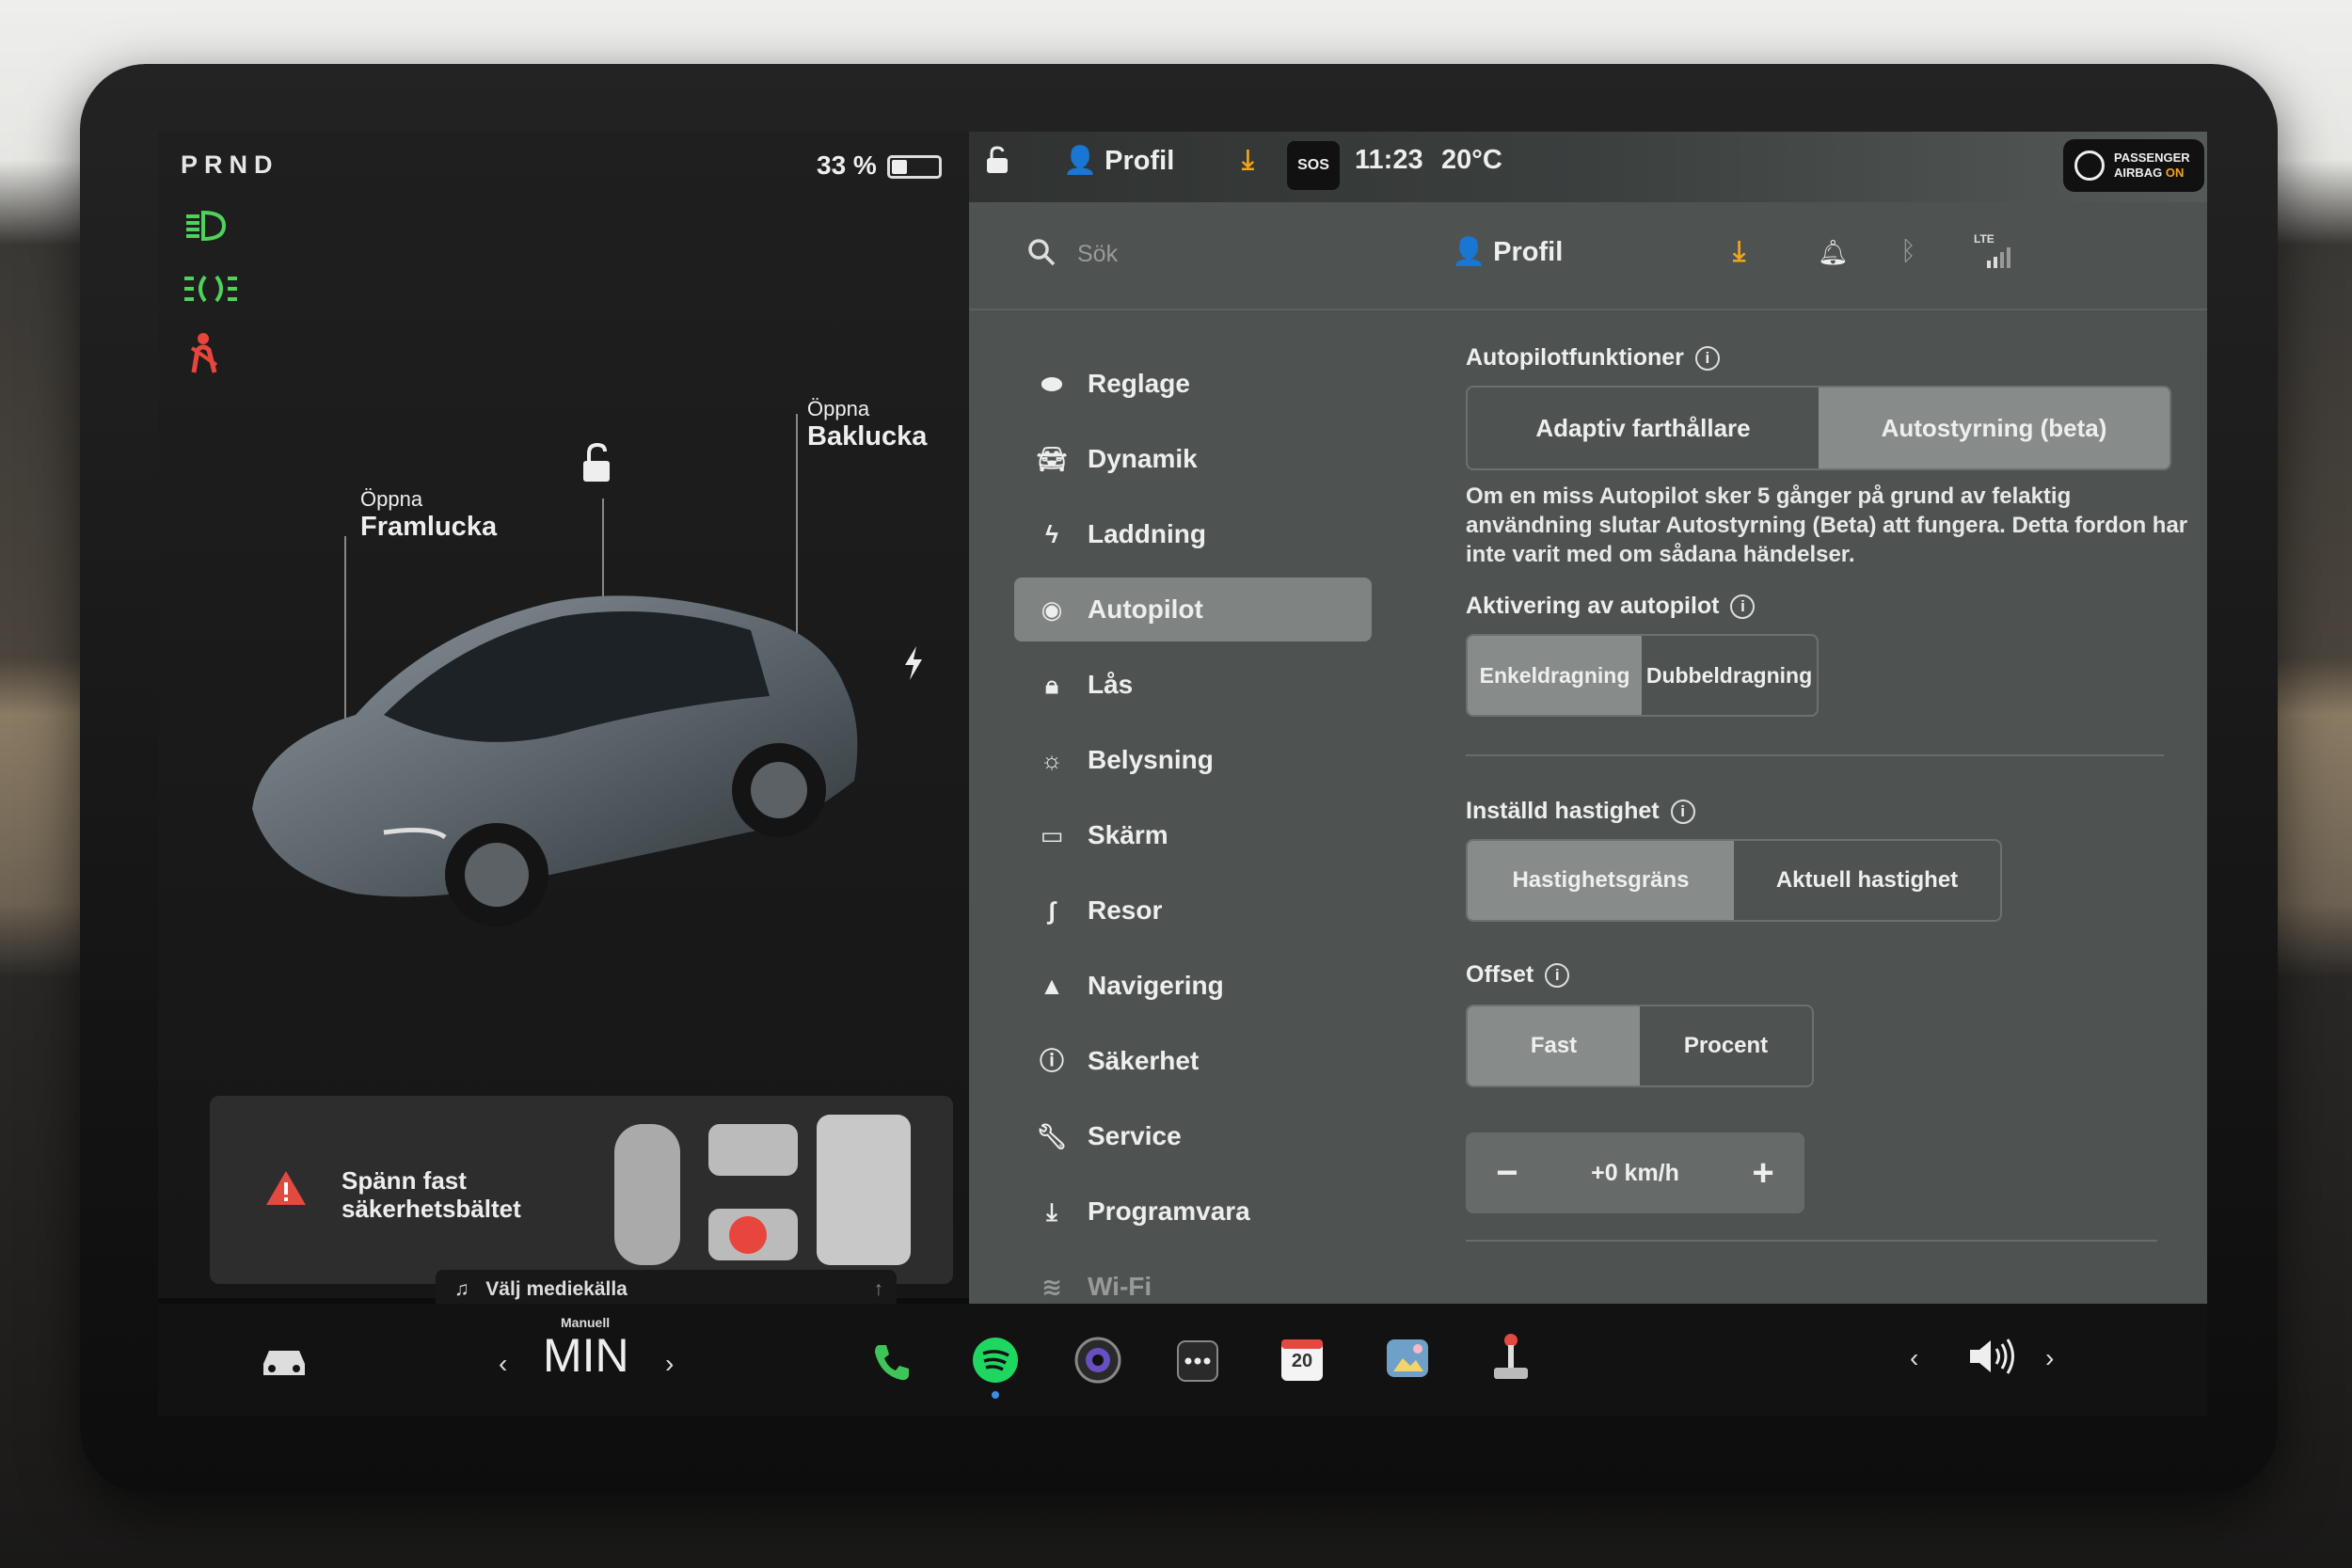  Describe the element at coordinates (1193, 384) in the screenshot. I see `menu-item-reglage: ⬬ Reglage` at that location.